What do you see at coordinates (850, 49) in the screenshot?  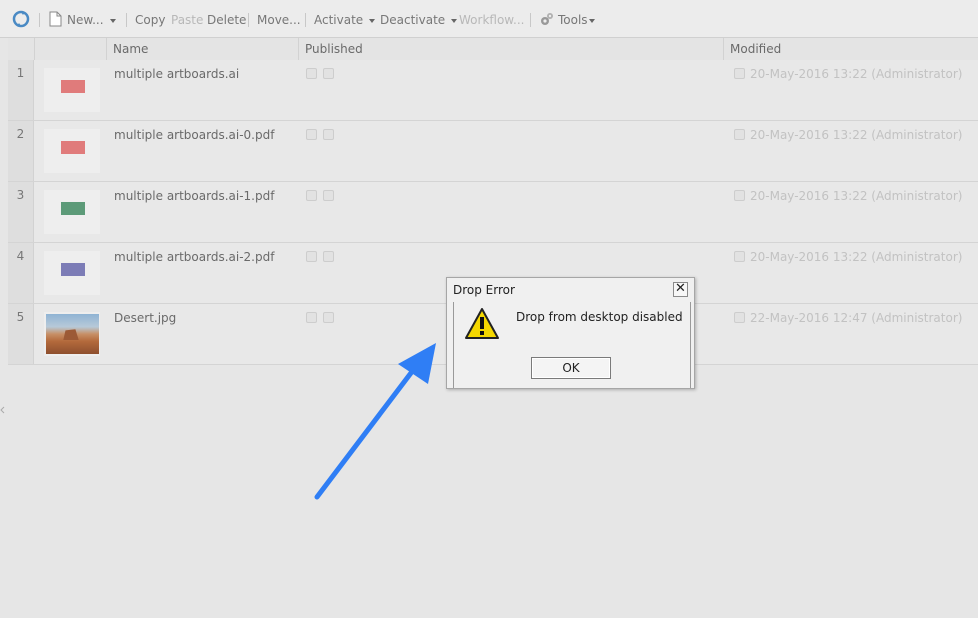 I see `column-header-modified: Modified` at bounding box center [850, 49].